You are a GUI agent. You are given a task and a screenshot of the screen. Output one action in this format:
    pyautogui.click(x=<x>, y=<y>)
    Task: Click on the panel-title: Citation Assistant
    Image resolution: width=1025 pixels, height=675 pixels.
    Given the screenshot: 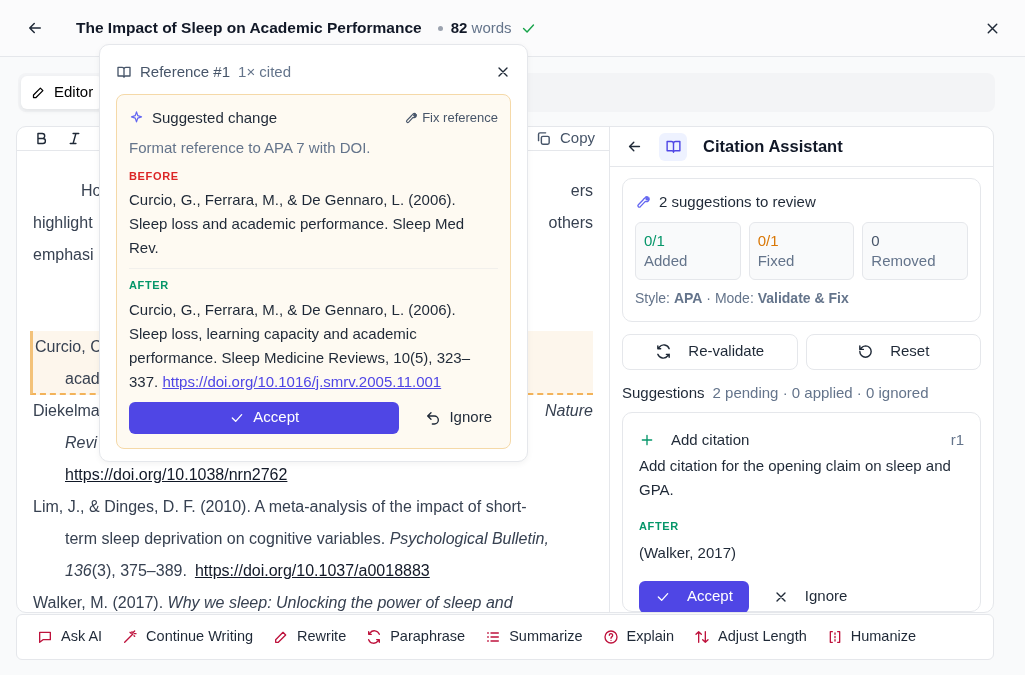 What is the action you would take?
    pyautogui.click(x=773, y=147)
    